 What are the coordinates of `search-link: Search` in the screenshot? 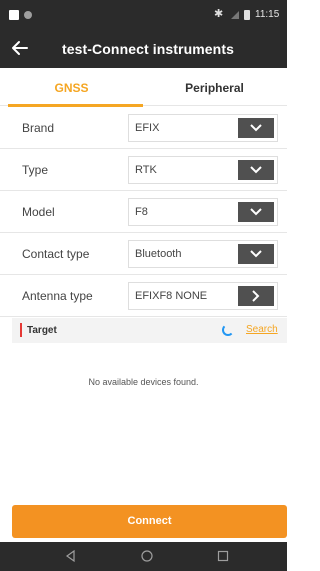 It's located at (262, 329).